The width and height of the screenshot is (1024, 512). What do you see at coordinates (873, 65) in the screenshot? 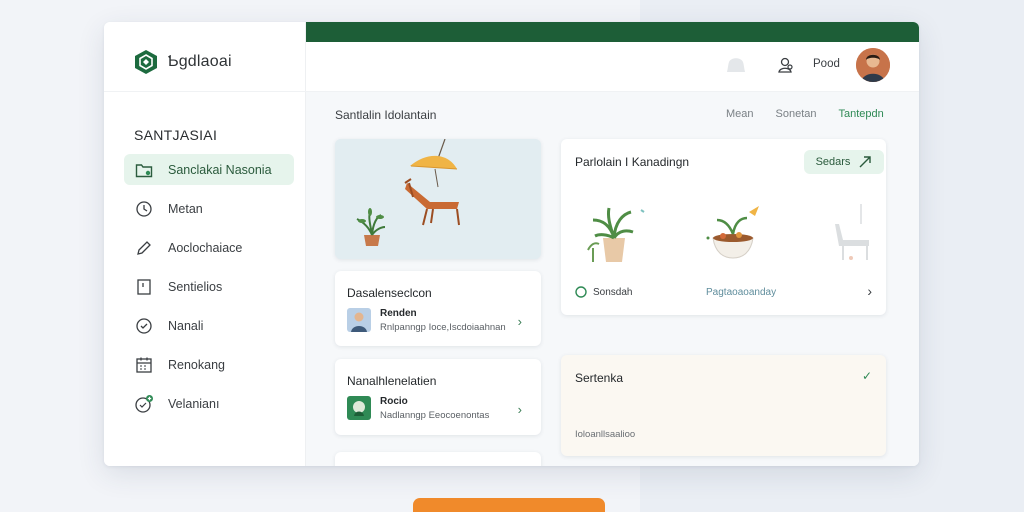
I see `avatar` at bounding box center [873, 65].